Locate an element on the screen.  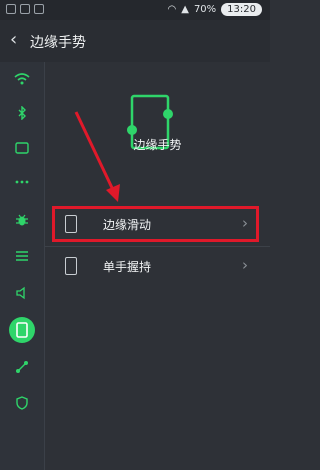
bug-icon is located at coordinates (22, 220).